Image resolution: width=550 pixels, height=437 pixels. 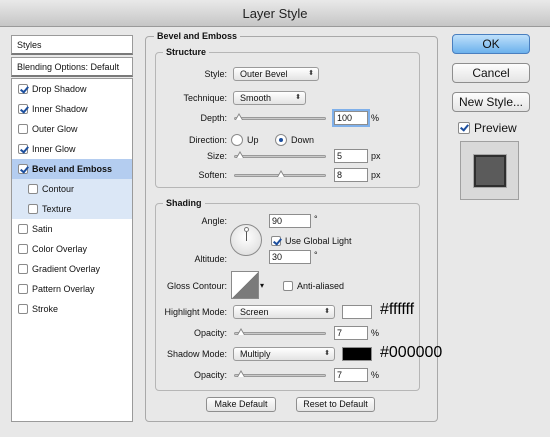 I want to click on direction-up-radio, so click(x=237, y=140).